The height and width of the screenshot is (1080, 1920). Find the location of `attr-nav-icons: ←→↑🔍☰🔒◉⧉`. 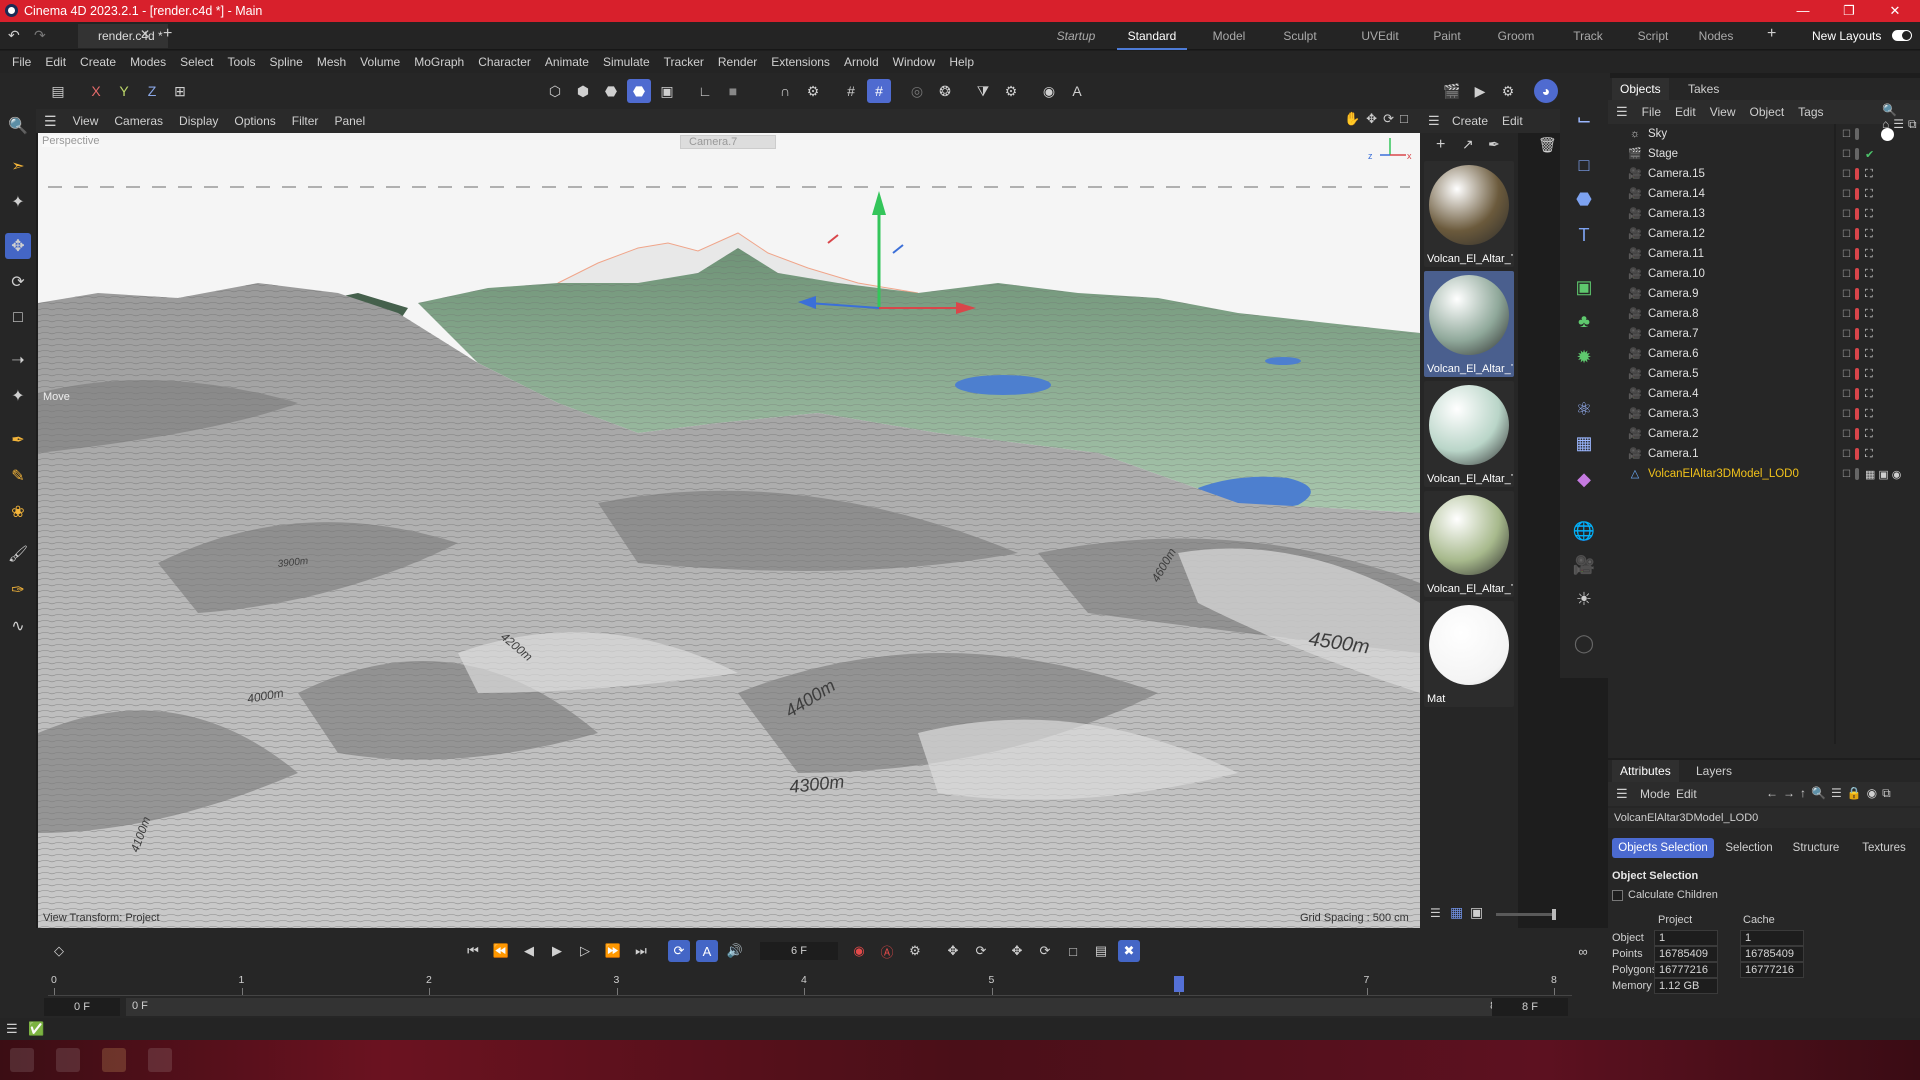

attr-nav-icons: ←→↑🔍☰🔒◉⧉ is located at coordinates (1831, 793).